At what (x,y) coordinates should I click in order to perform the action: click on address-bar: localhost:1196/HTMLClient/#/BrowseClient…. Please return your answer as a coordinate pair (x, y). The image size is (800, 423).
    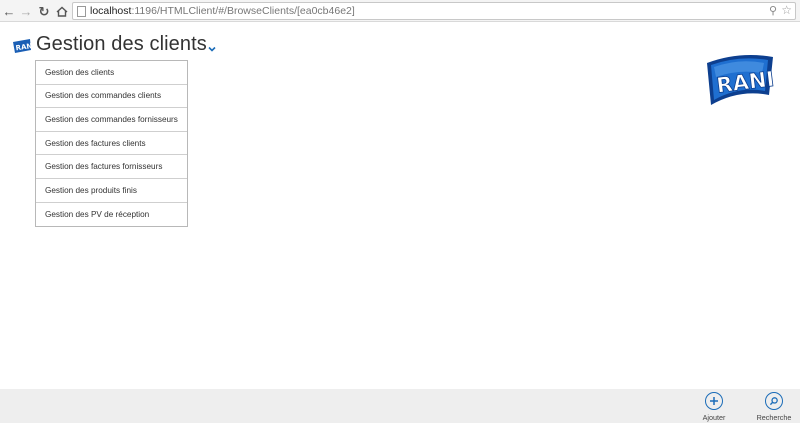
    Looking at the image, I should click on (434, 11).